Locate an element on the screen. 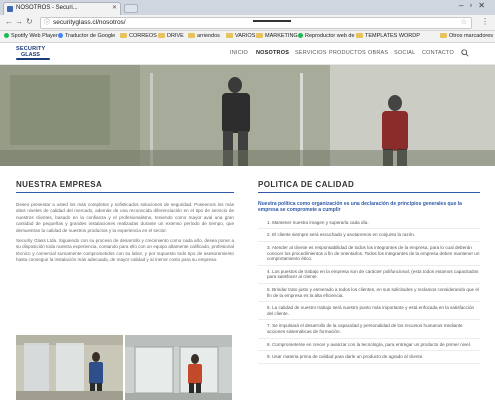  browser-menu-icon: ⋮ is located at coordinates (485, 21).